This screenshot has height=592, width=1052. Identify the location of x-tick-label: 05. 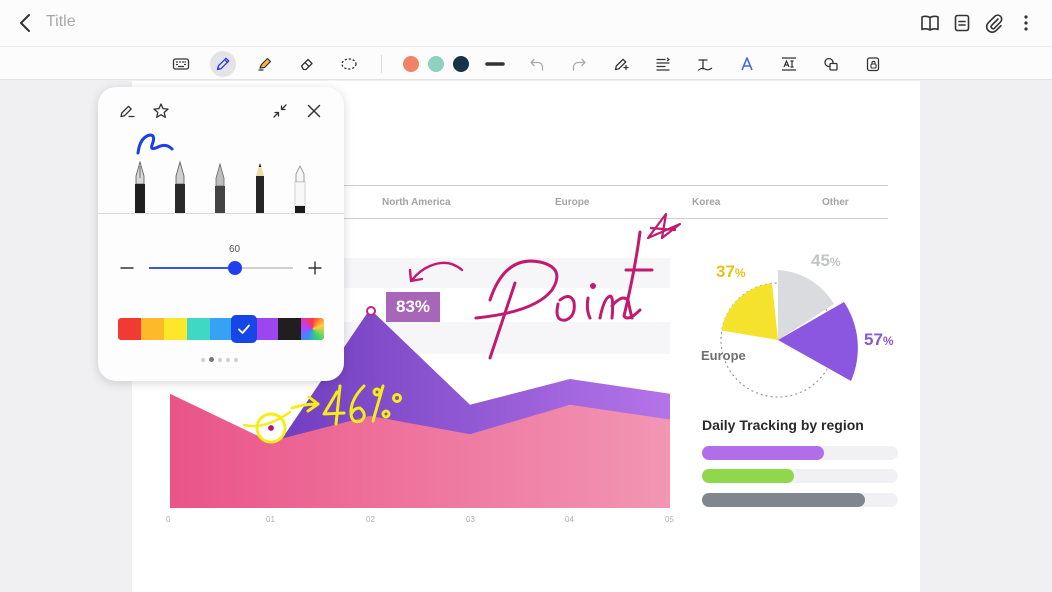
(669, 519).